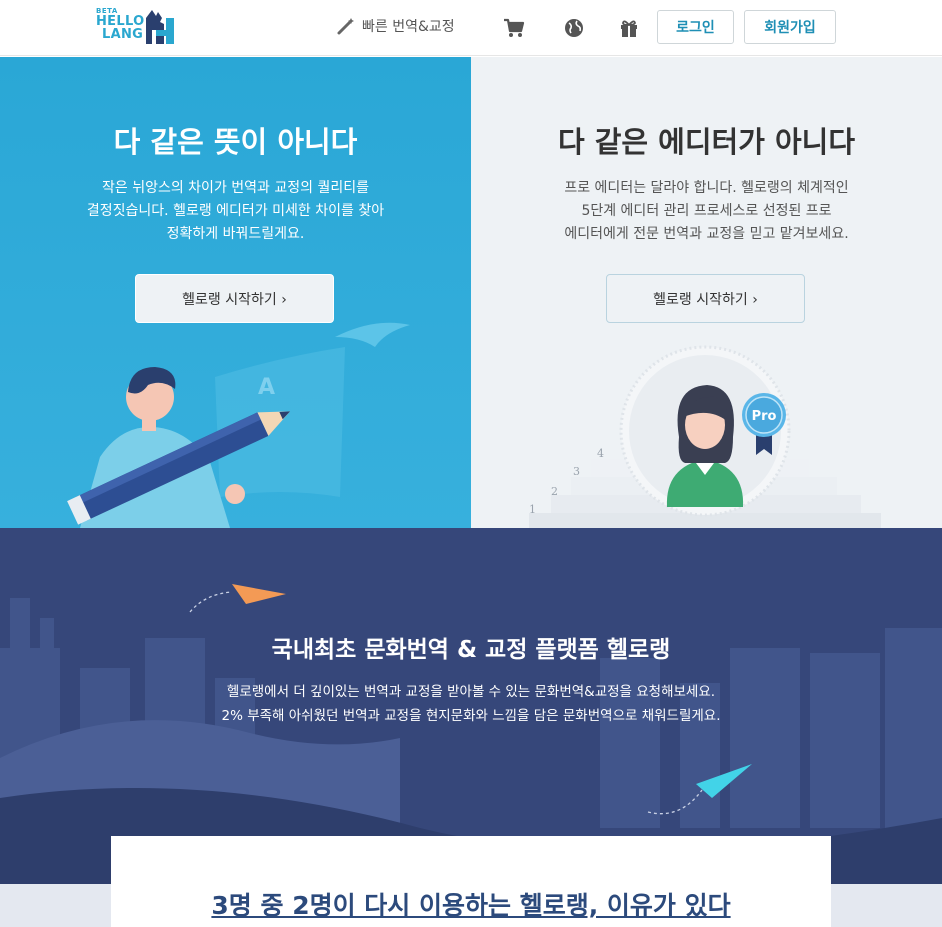 This screenshot has width=942, height=927. I want to click on globe-icon, so click(574, 28).